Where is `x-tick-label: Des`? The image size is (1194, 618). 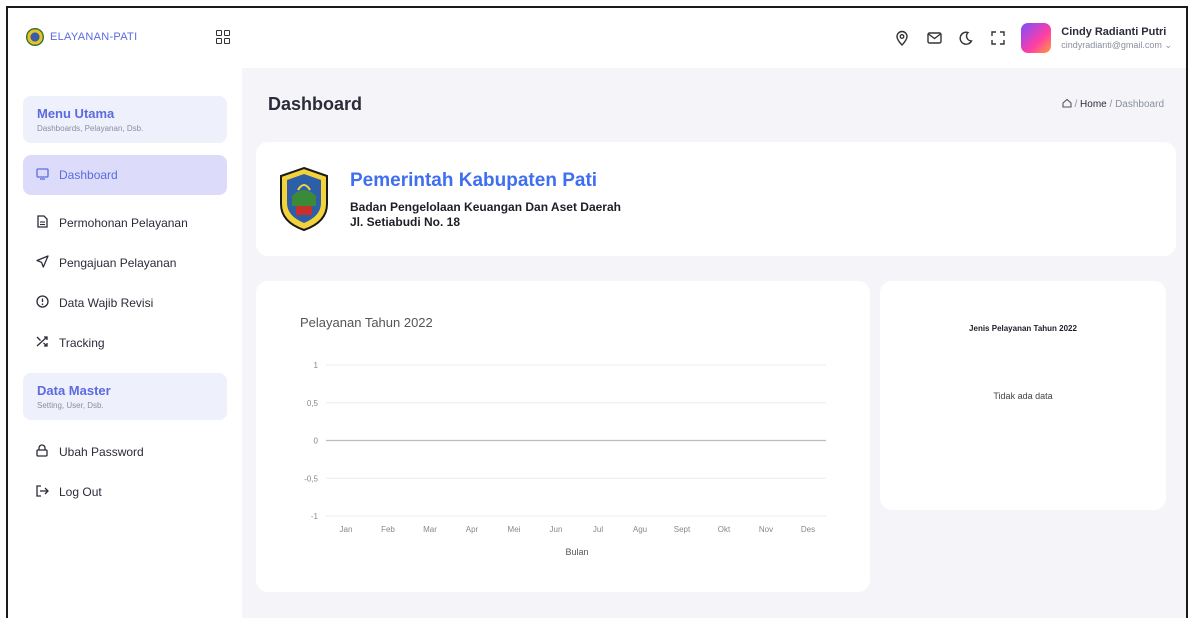
x-tick-label: Des is located at coordinates (808, 529).